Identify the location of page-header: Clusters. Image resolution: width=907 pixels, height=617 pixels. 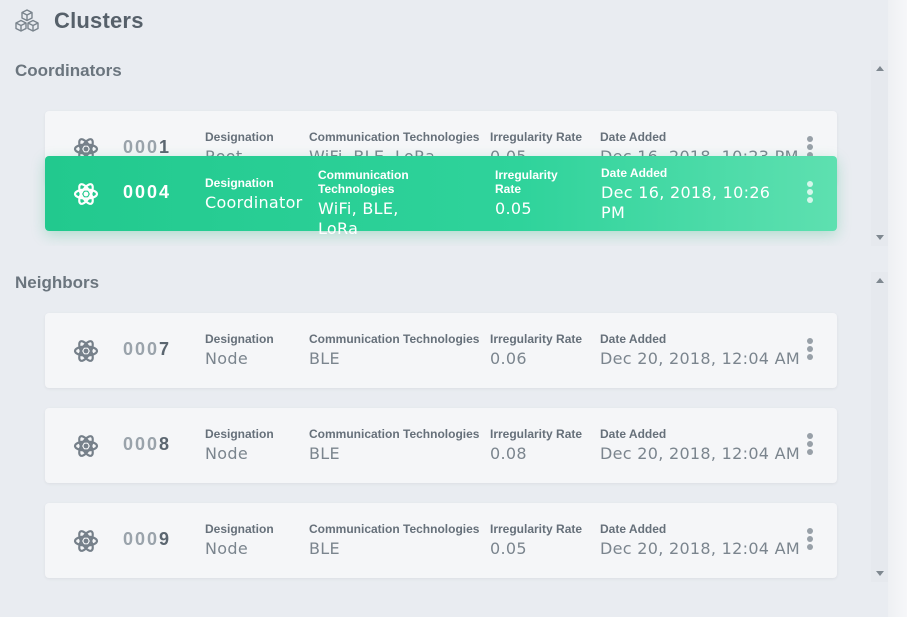
(79, 21).